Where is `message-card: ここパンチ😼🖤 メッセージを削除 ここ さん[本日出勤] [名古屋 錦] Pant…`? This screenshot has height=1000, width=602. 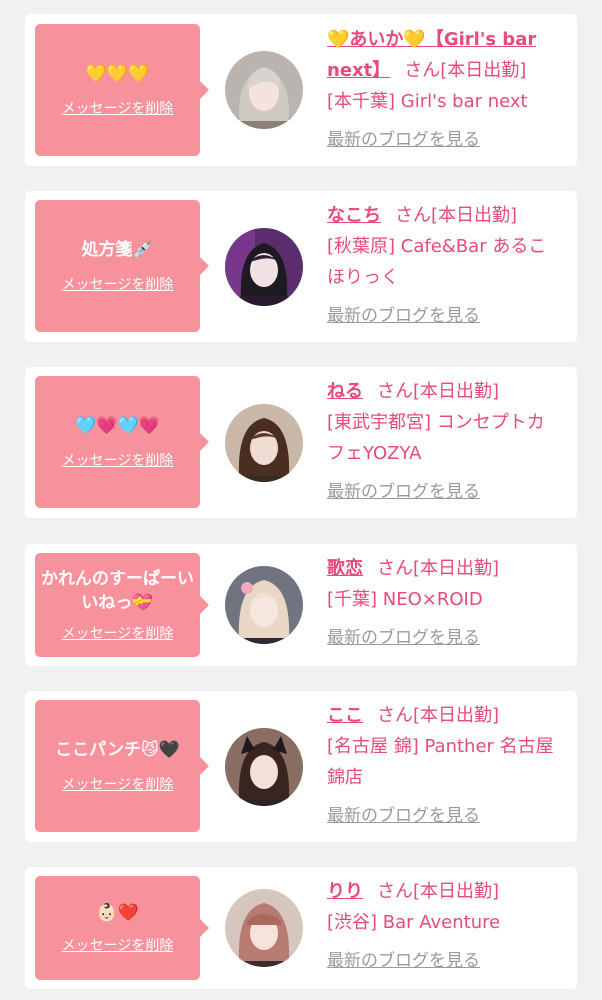 message-card: ここパンチ😼🖤 メッセージを削除 ここ さん[本日出勤] [名古屋 錦] Pant… is located at coordinates (301, 766).